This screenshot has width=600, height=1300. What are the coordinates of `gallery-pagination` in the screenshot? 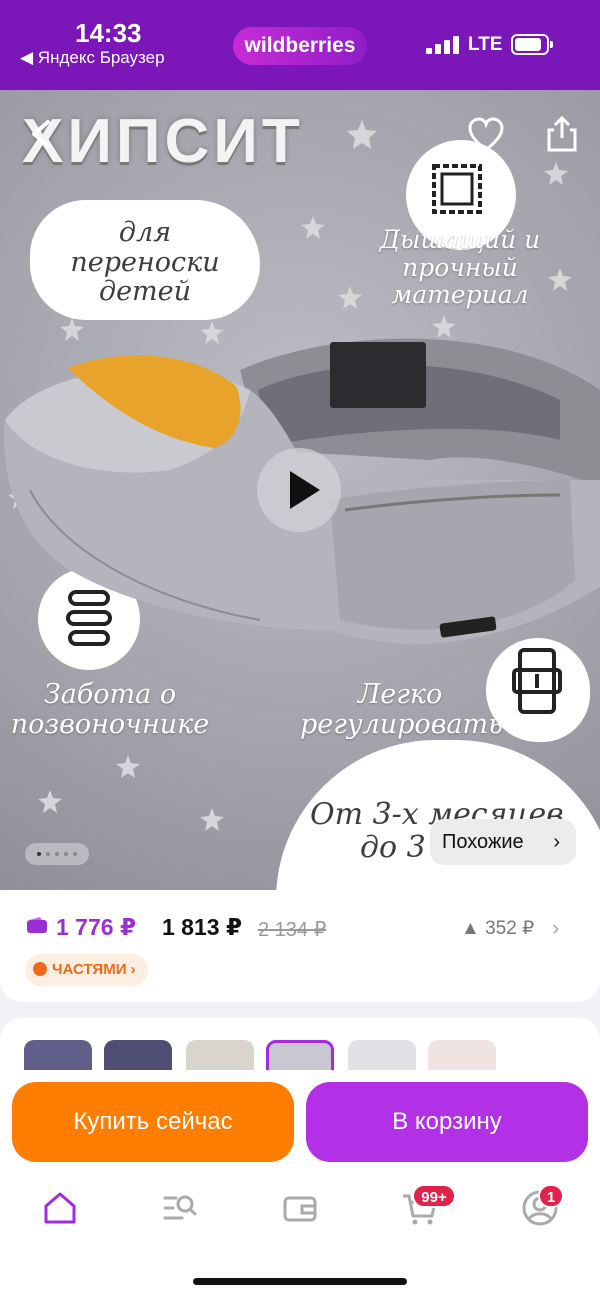 It's located at (57, 854).